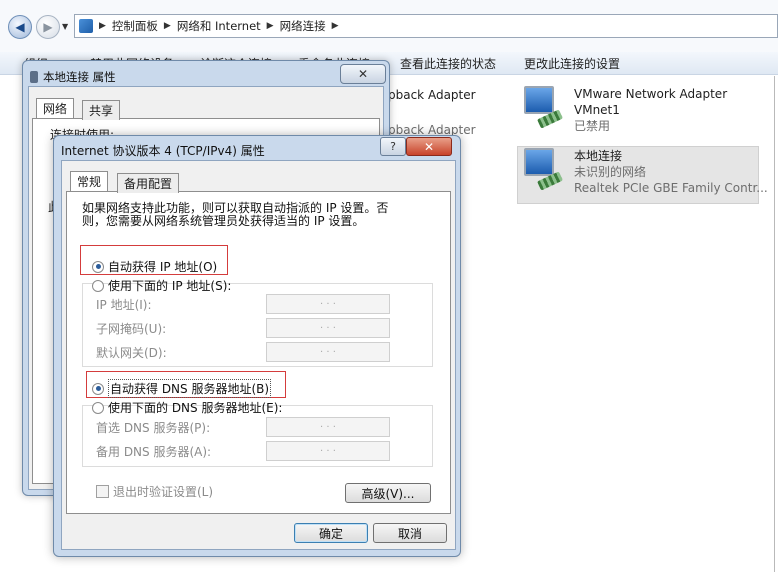  What do you see at coordinates (598, 156) in the screenshot?
I see `connection-name: 本地连接` at bounding box center [598, 156].